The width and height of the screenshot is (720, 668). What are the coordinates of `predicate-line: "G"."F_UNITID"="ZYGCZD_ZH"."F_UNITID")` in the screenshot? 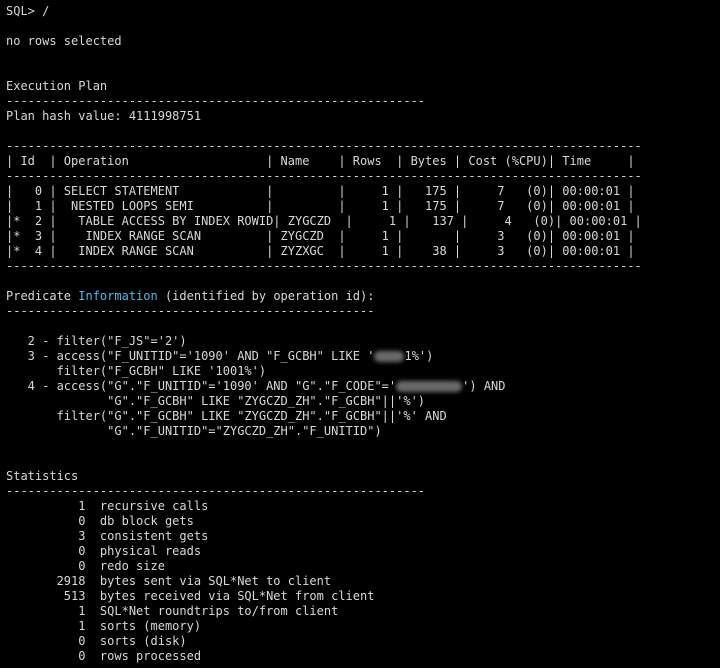 It's located at (194, 431).